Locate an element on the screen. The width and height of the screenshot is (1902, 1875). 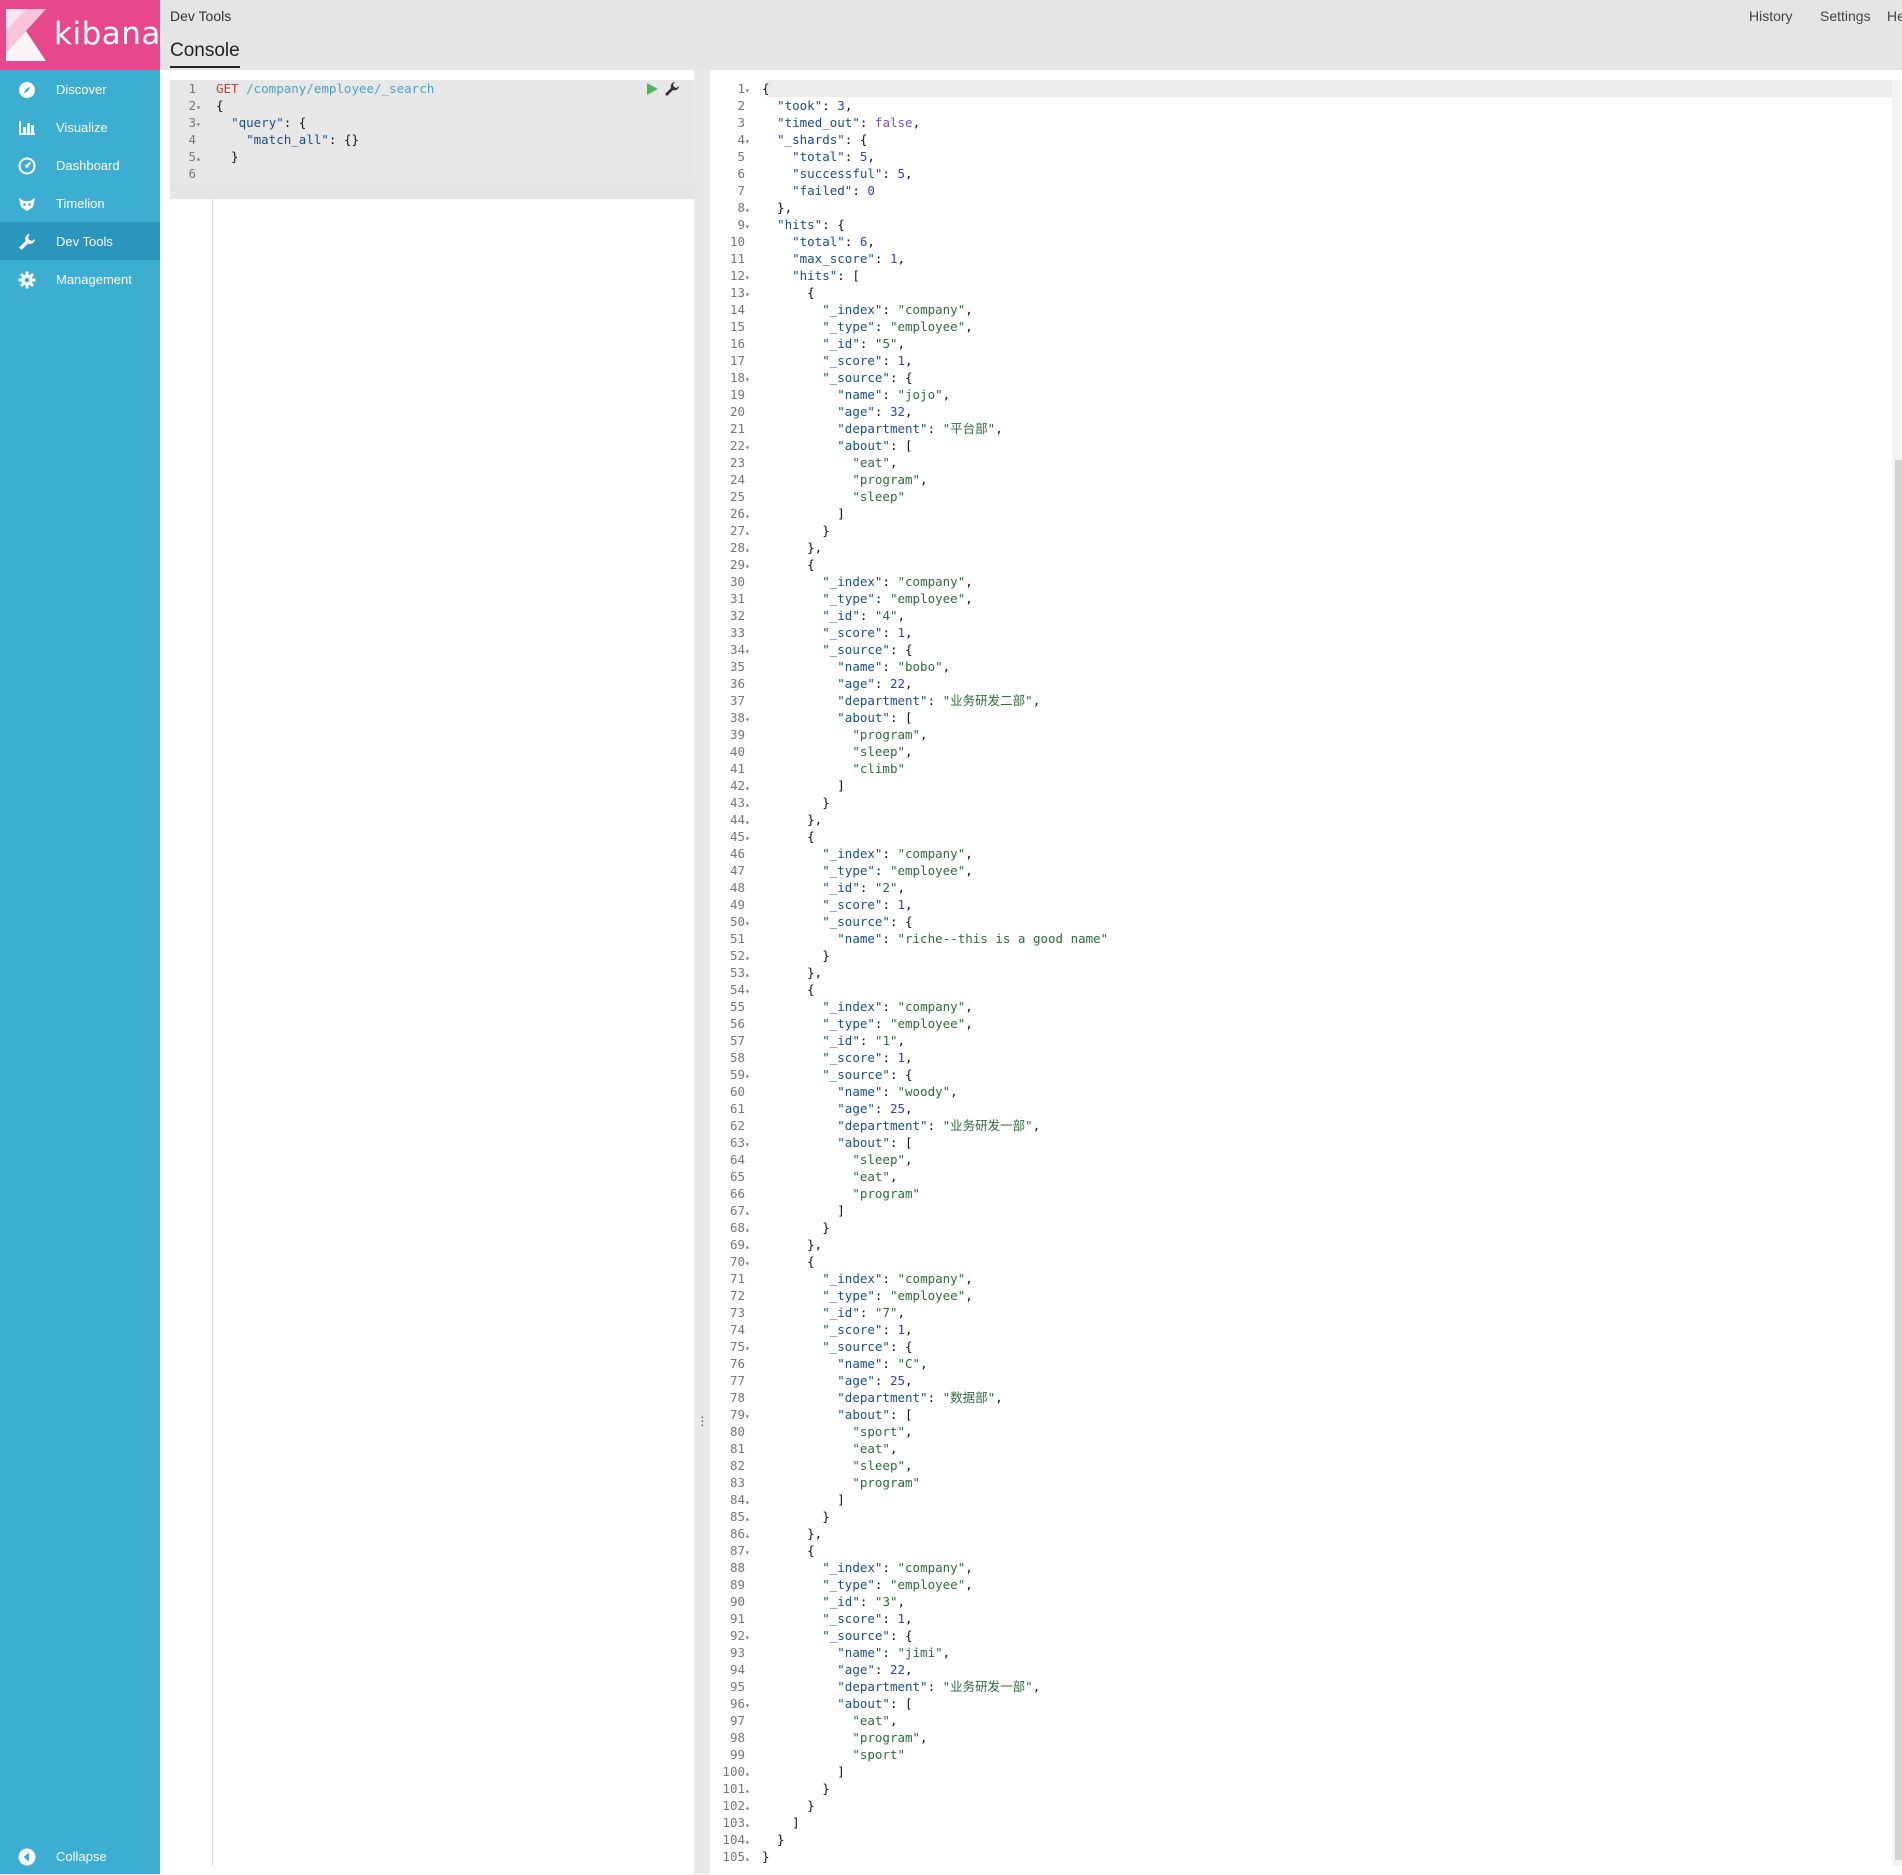
code-line: 85▴ } is located at coordinates (770, 1516).